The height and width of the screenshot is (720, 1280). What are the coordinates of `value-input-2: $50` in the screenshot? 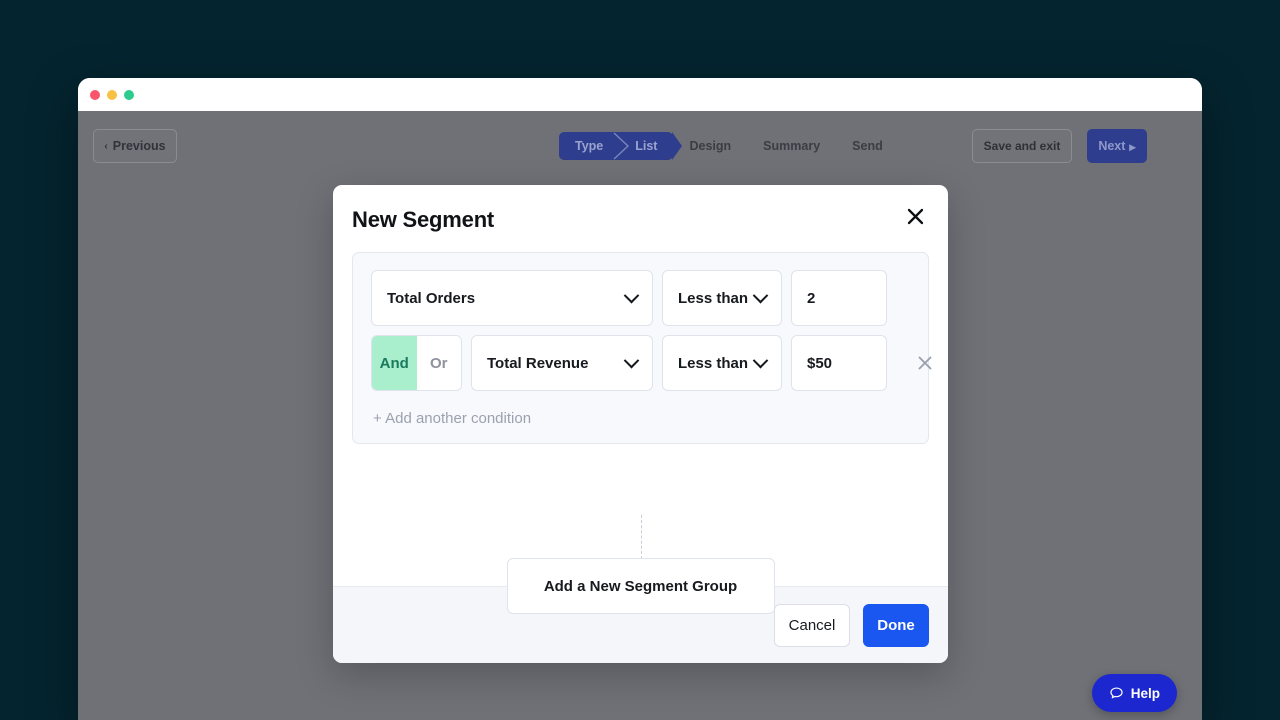 It's located at (839, 363).